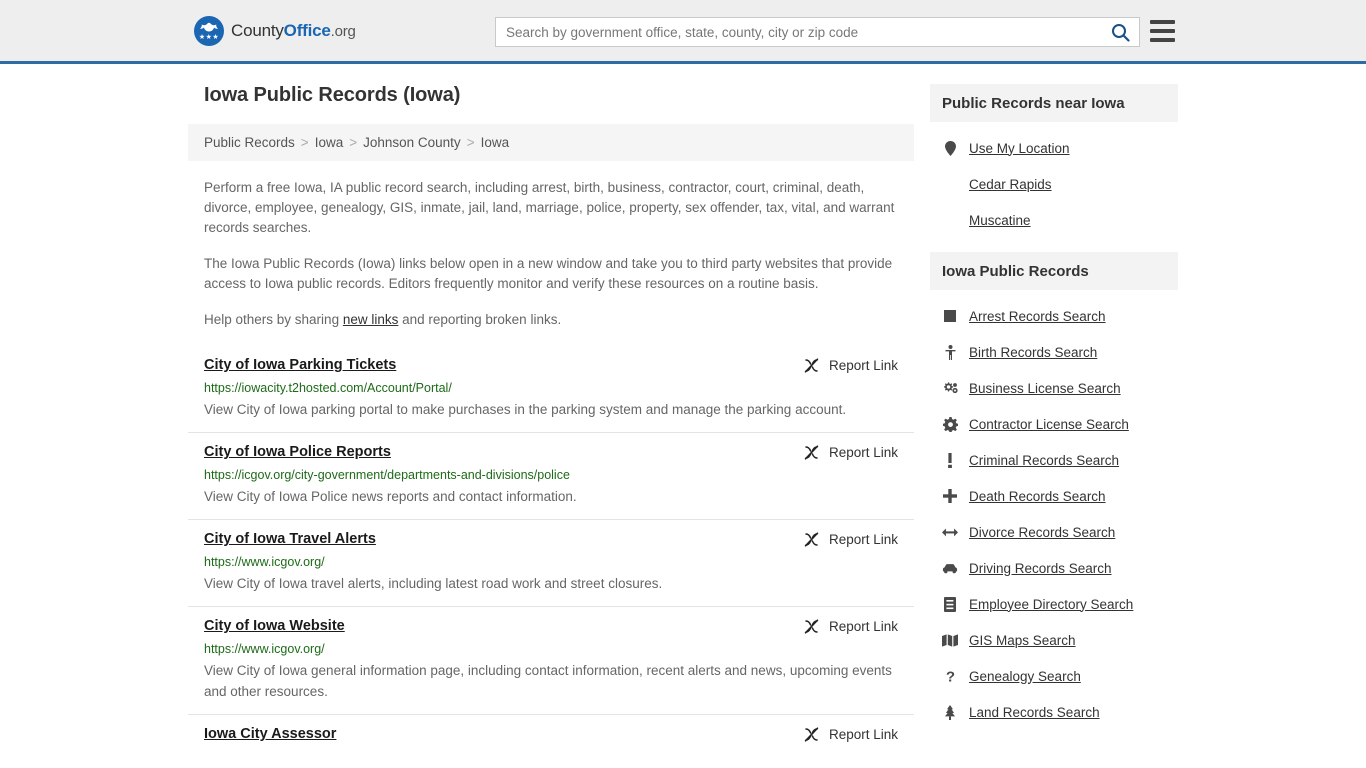  I want to click on county-office-logo-icon: ★★★, so click(209, 30).